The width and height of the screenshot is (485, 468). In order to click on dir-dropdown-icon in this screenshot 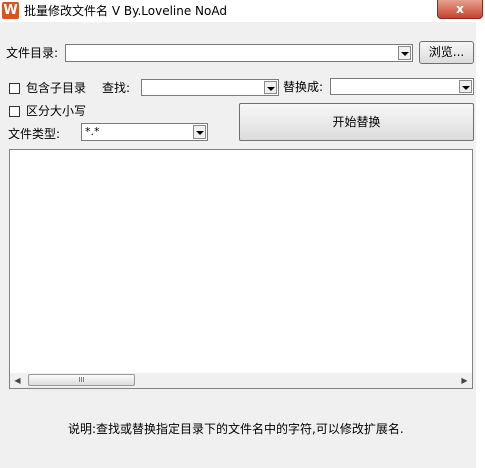, I will do `click(404, 53)`.